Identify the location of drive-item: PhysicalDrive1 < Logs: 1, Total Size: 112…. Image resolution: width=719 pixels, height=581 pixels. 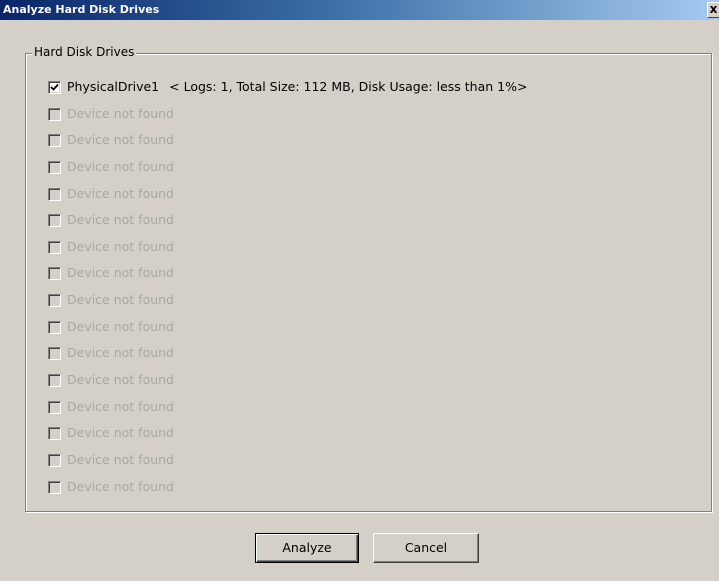
(287, 91).